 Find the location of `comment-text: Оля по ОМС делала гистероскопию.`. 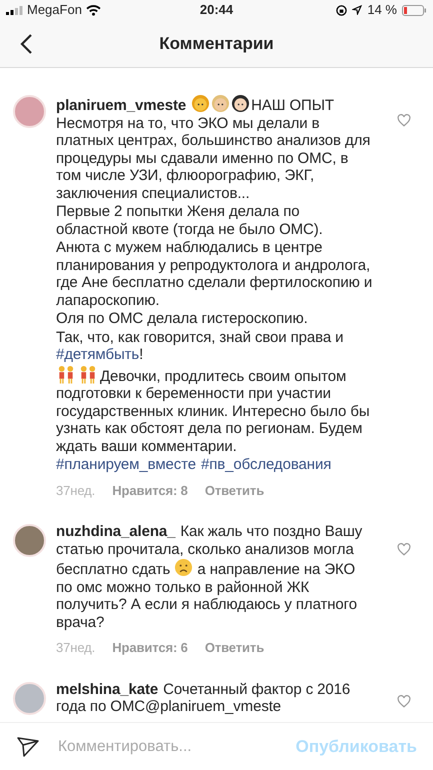

comment-text: Оля по ОМС делала гистероскопию. is located at coordinates (182, 319).